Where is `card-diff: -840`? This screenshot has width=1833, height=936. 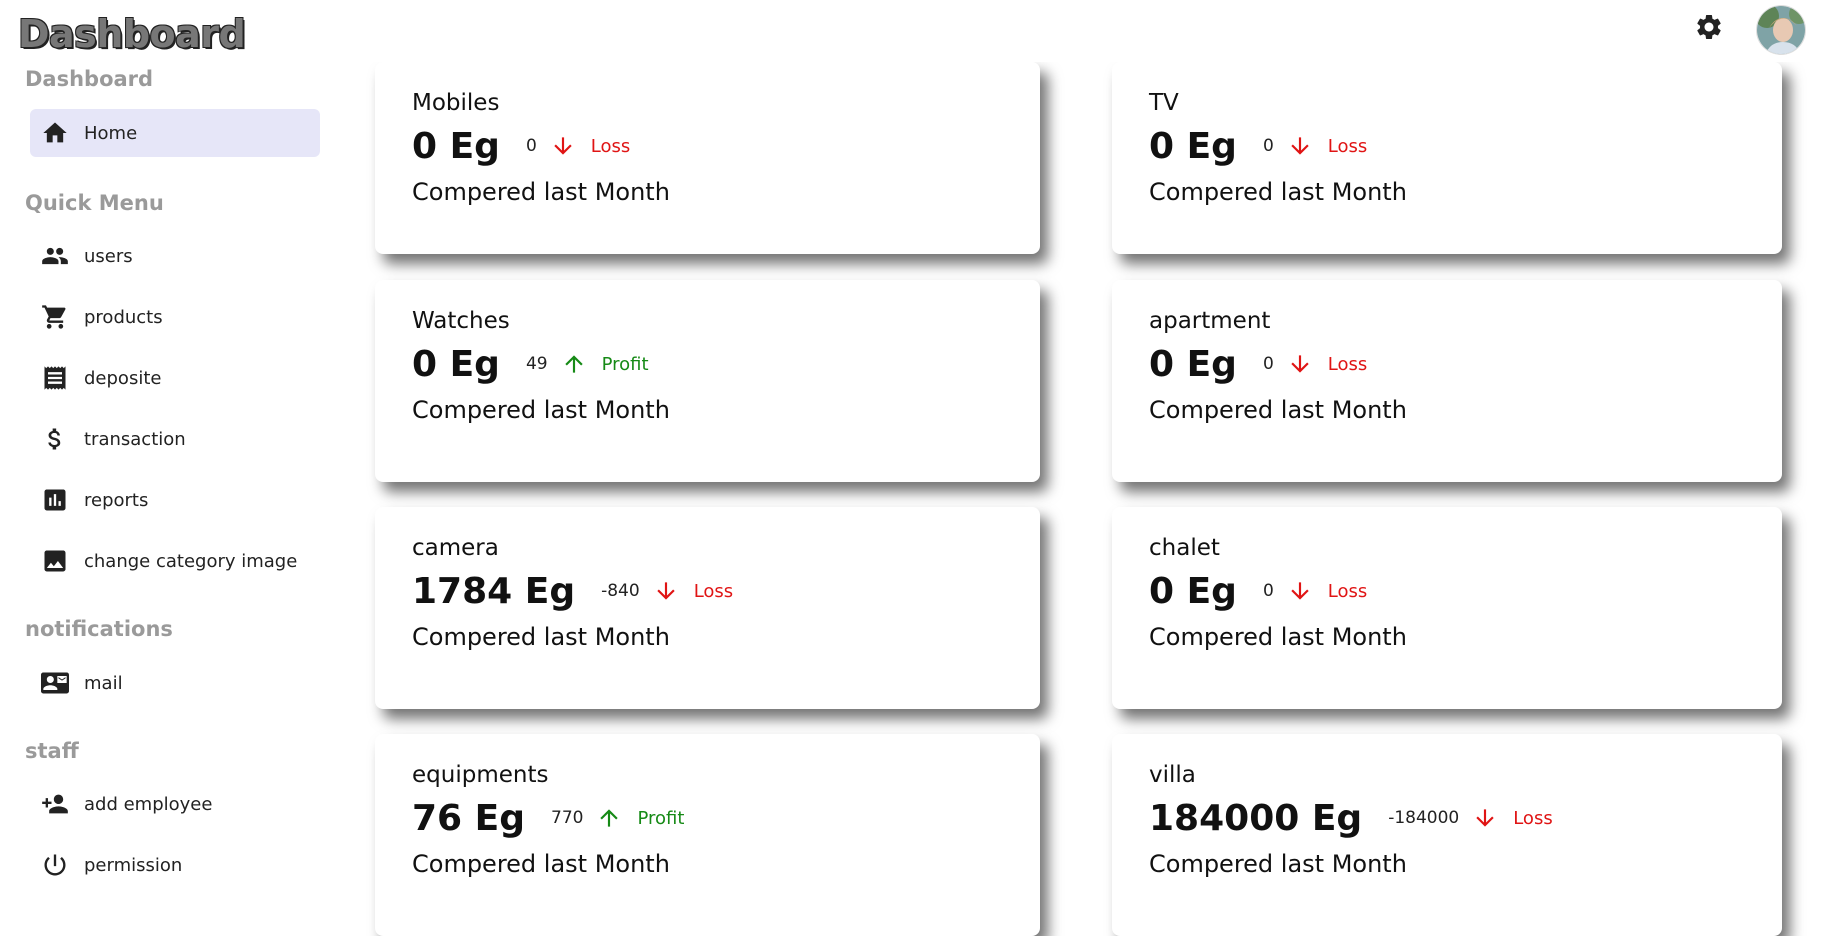 card-diff: -840 is located at coordinates (620, 591).